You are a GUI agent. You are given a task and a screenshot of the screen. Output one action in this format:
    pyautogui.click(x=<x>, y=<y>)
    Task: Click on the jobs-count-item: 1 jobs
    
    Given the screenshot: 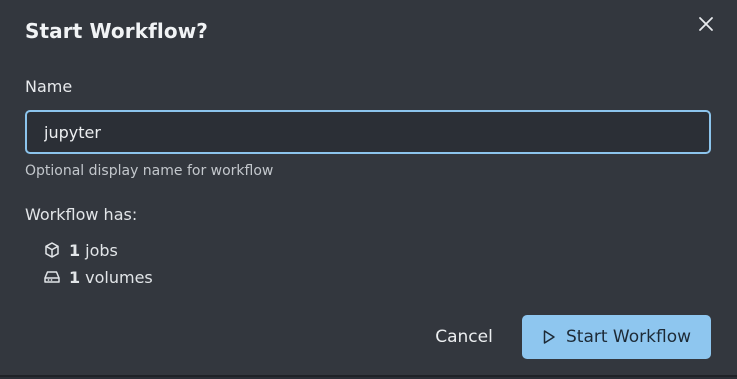 What is the action you would take?
    pyautogui.click(x=80, y=250)
    